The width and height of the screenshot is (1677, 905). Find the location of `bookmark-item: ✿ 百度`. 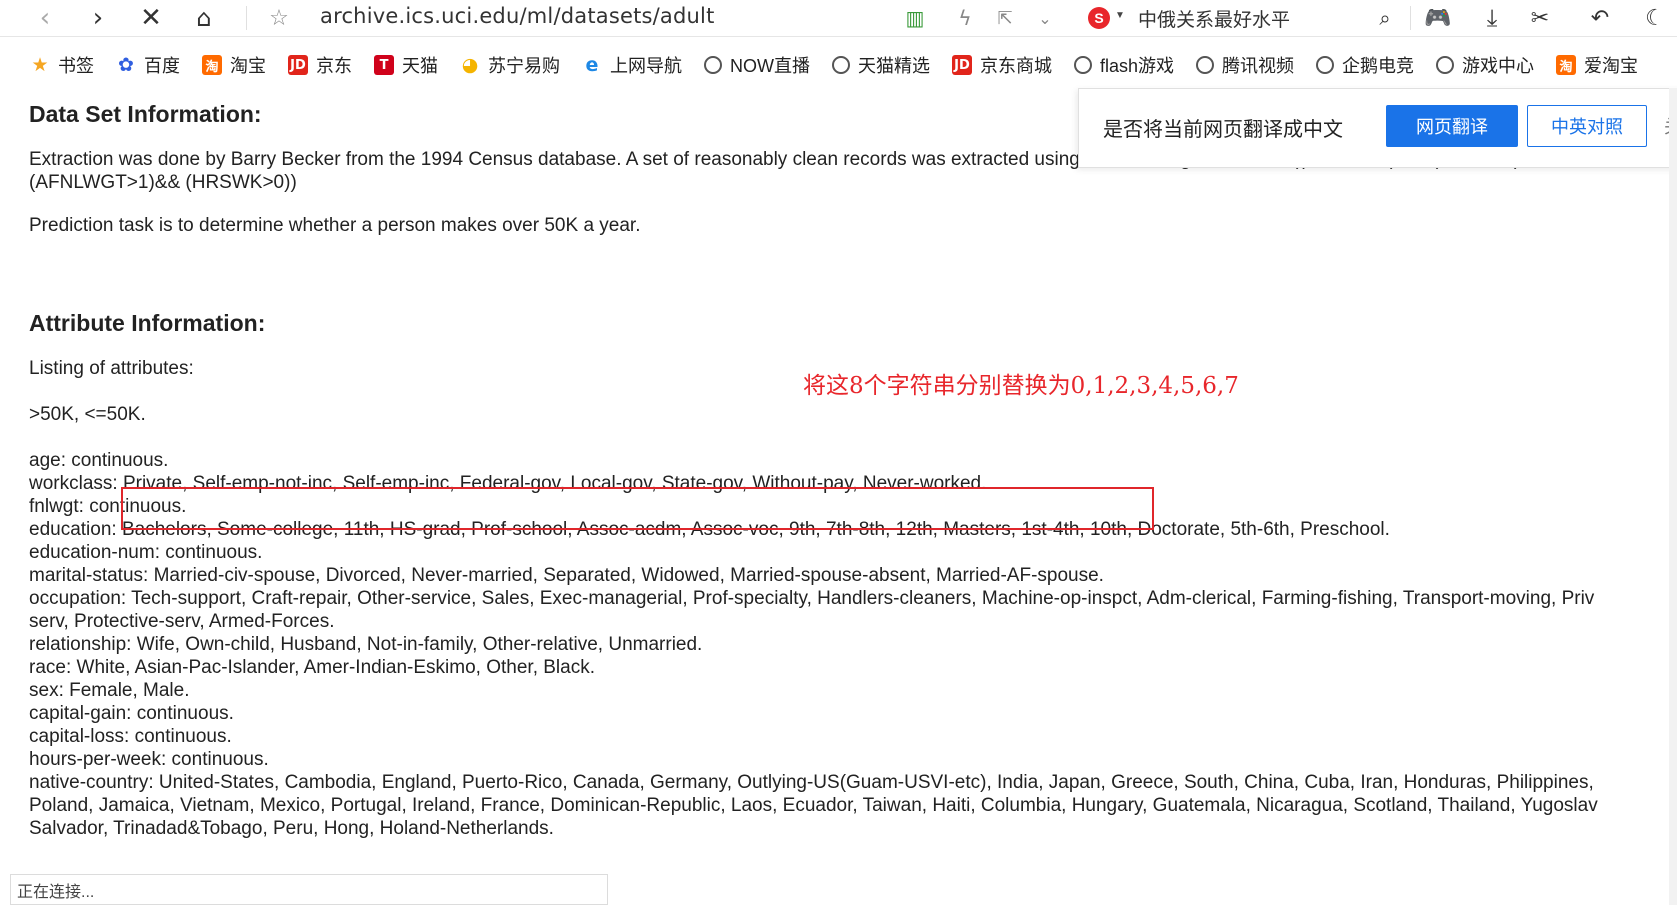

bookmark-item: ✿ 百度 is located at coordinates (148, 65).